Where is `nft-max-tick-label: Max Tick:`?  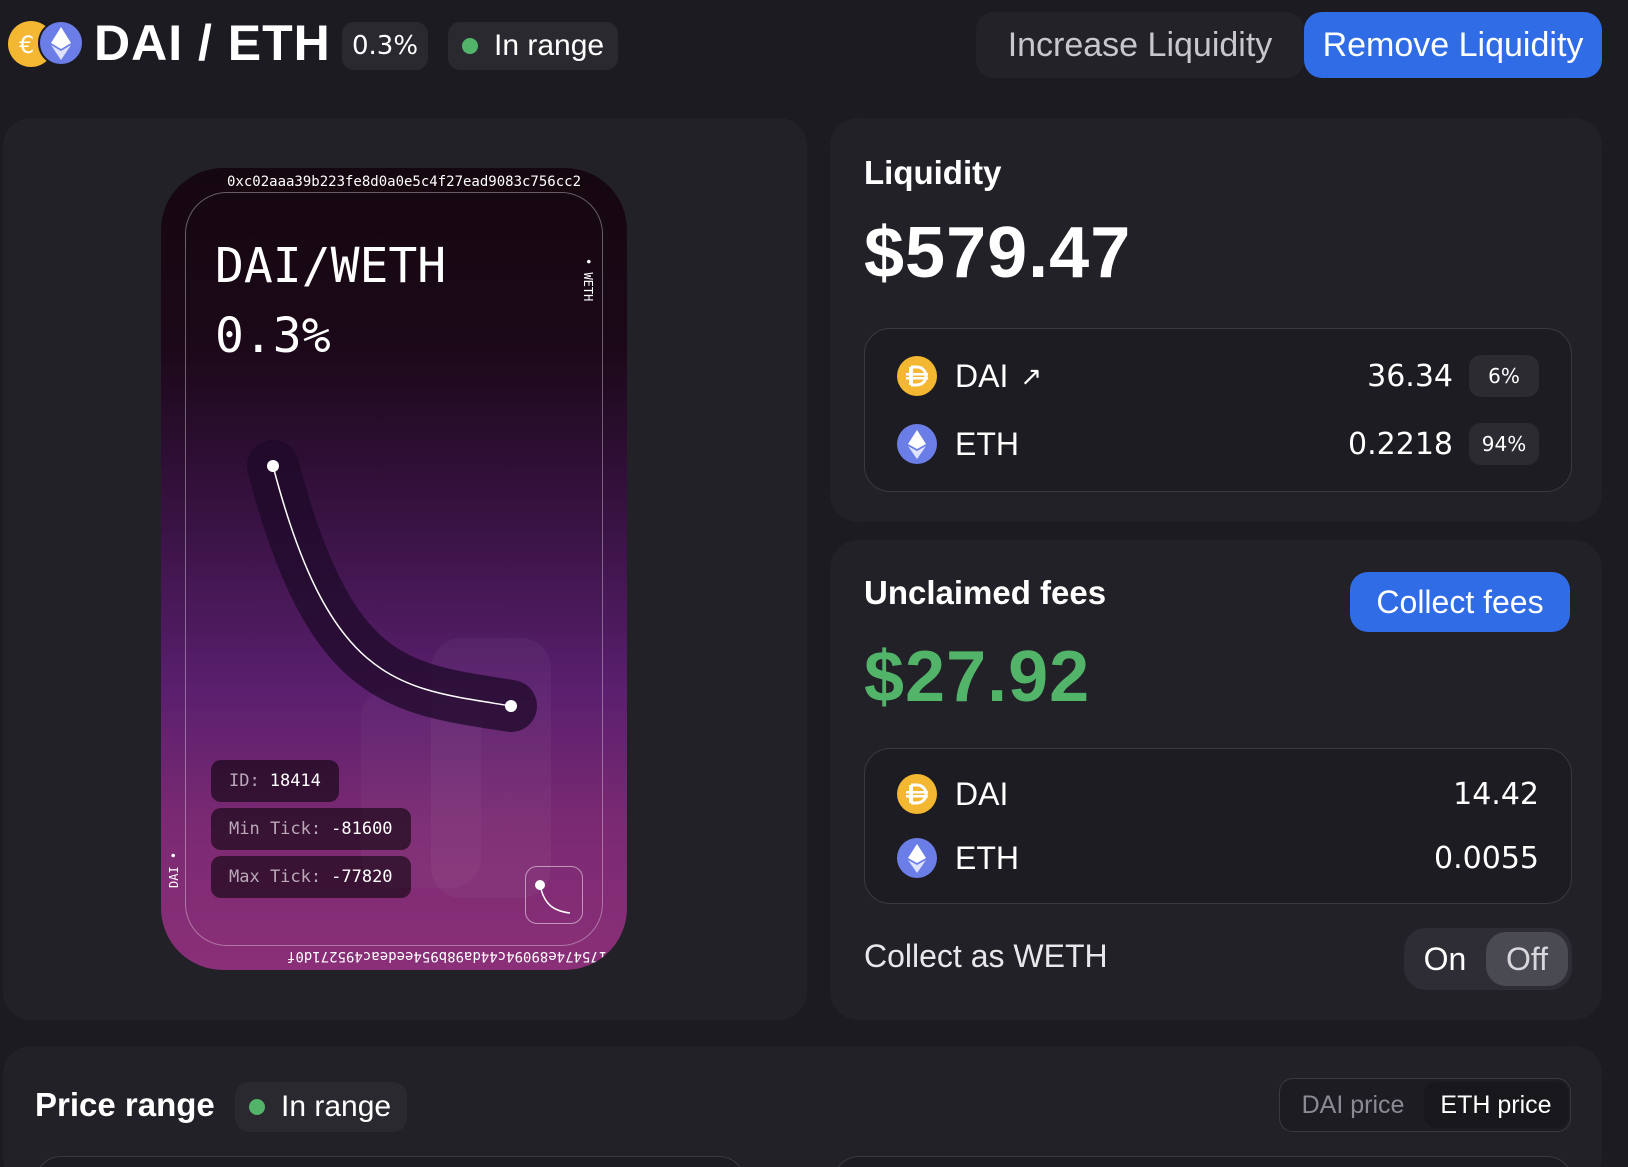
nft-max-tick-label: Max Tick: is located at coordinates (275, 877).